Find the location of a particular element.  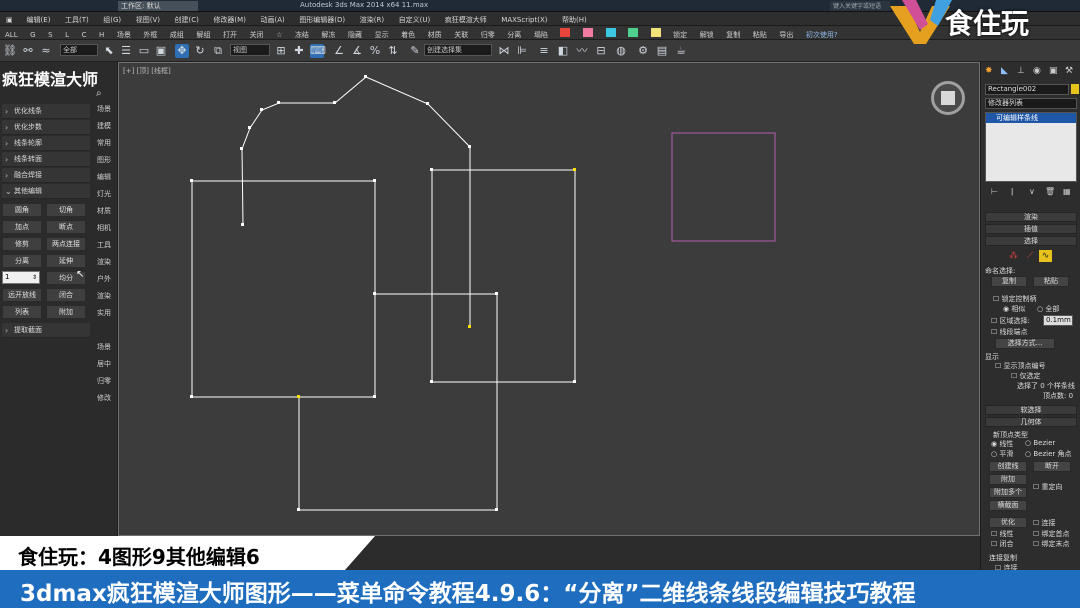

qt-color: 着色 is located at coordinates (408, 34).